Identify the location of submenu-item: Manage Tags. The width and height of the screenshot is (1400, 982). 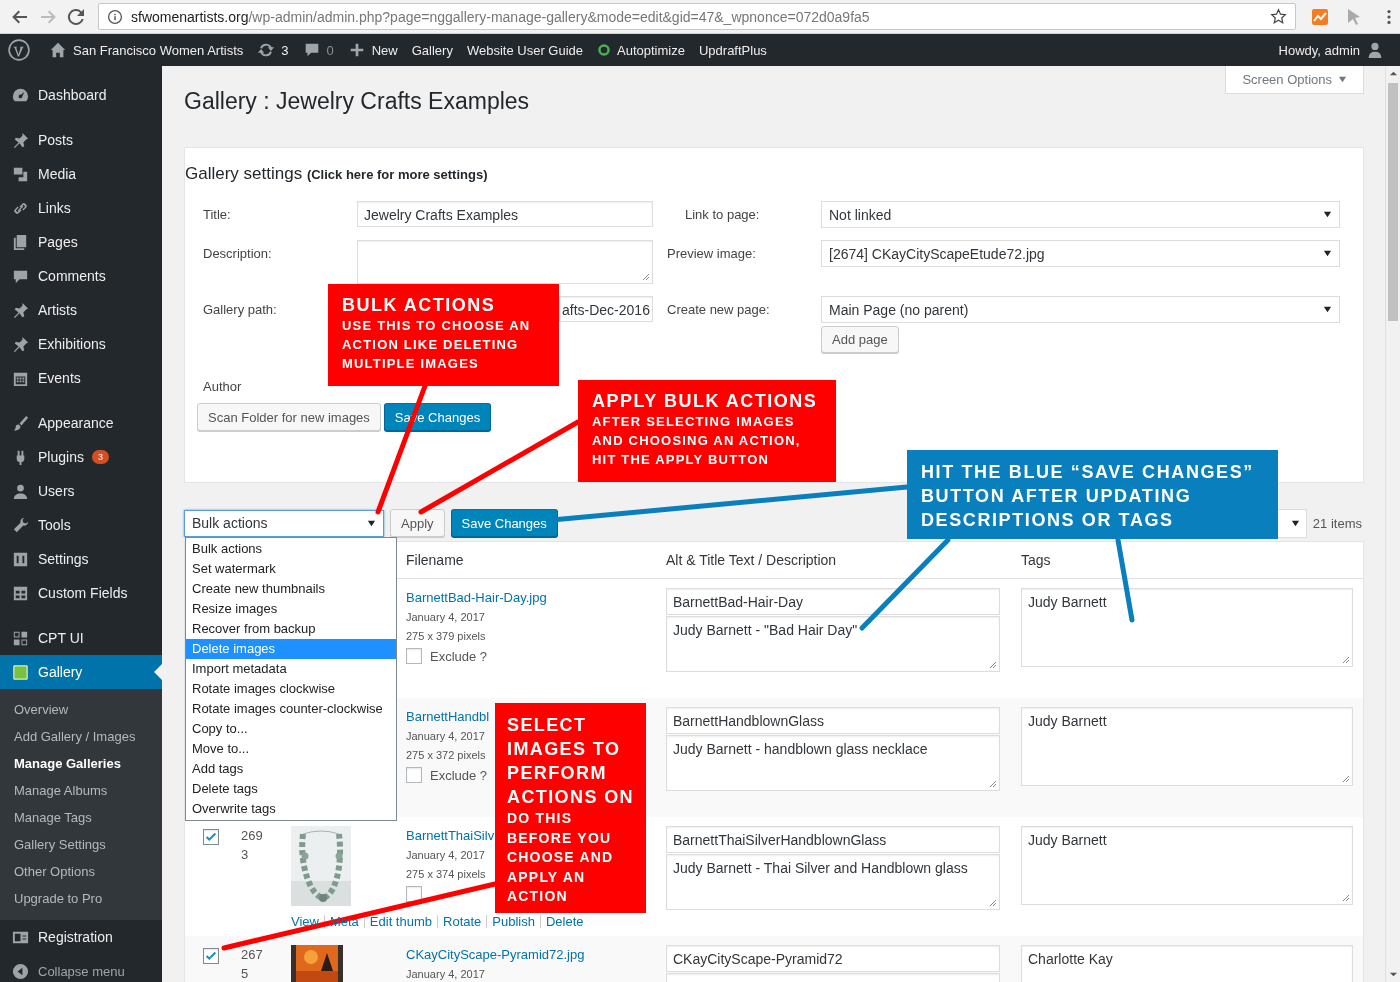
(81, 817).